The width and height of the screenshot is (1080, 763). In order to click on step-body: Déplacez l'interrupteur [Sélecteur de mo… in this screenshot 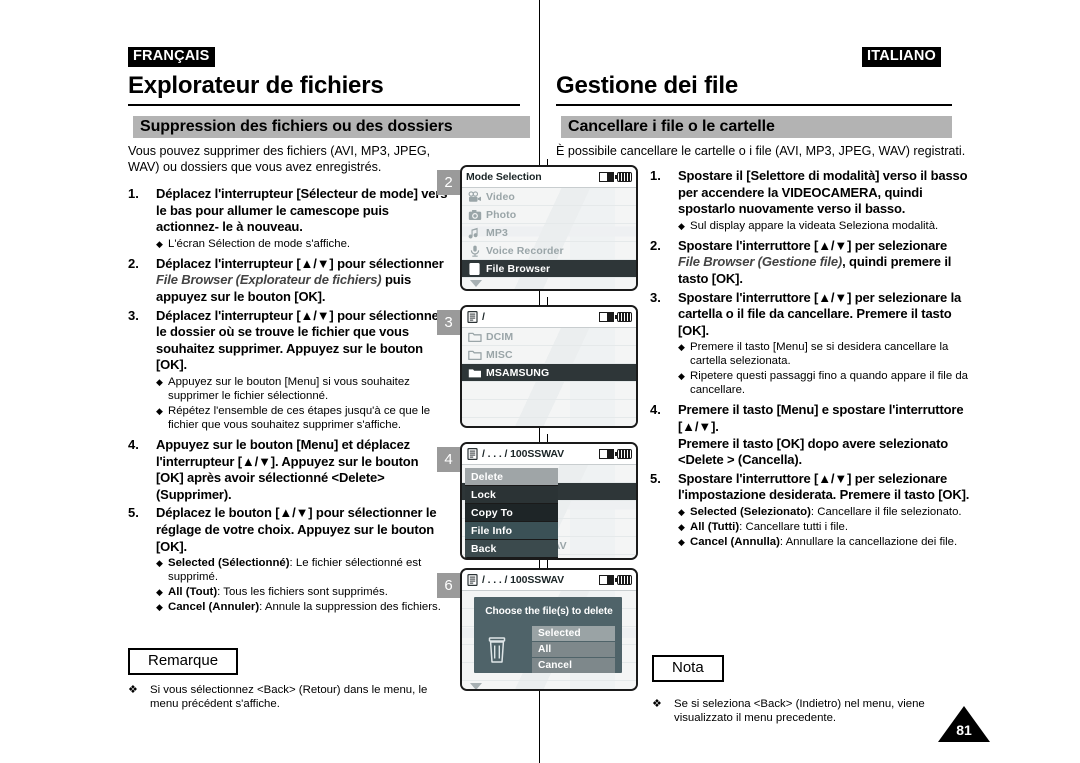, I will do `click(302, 220)`.